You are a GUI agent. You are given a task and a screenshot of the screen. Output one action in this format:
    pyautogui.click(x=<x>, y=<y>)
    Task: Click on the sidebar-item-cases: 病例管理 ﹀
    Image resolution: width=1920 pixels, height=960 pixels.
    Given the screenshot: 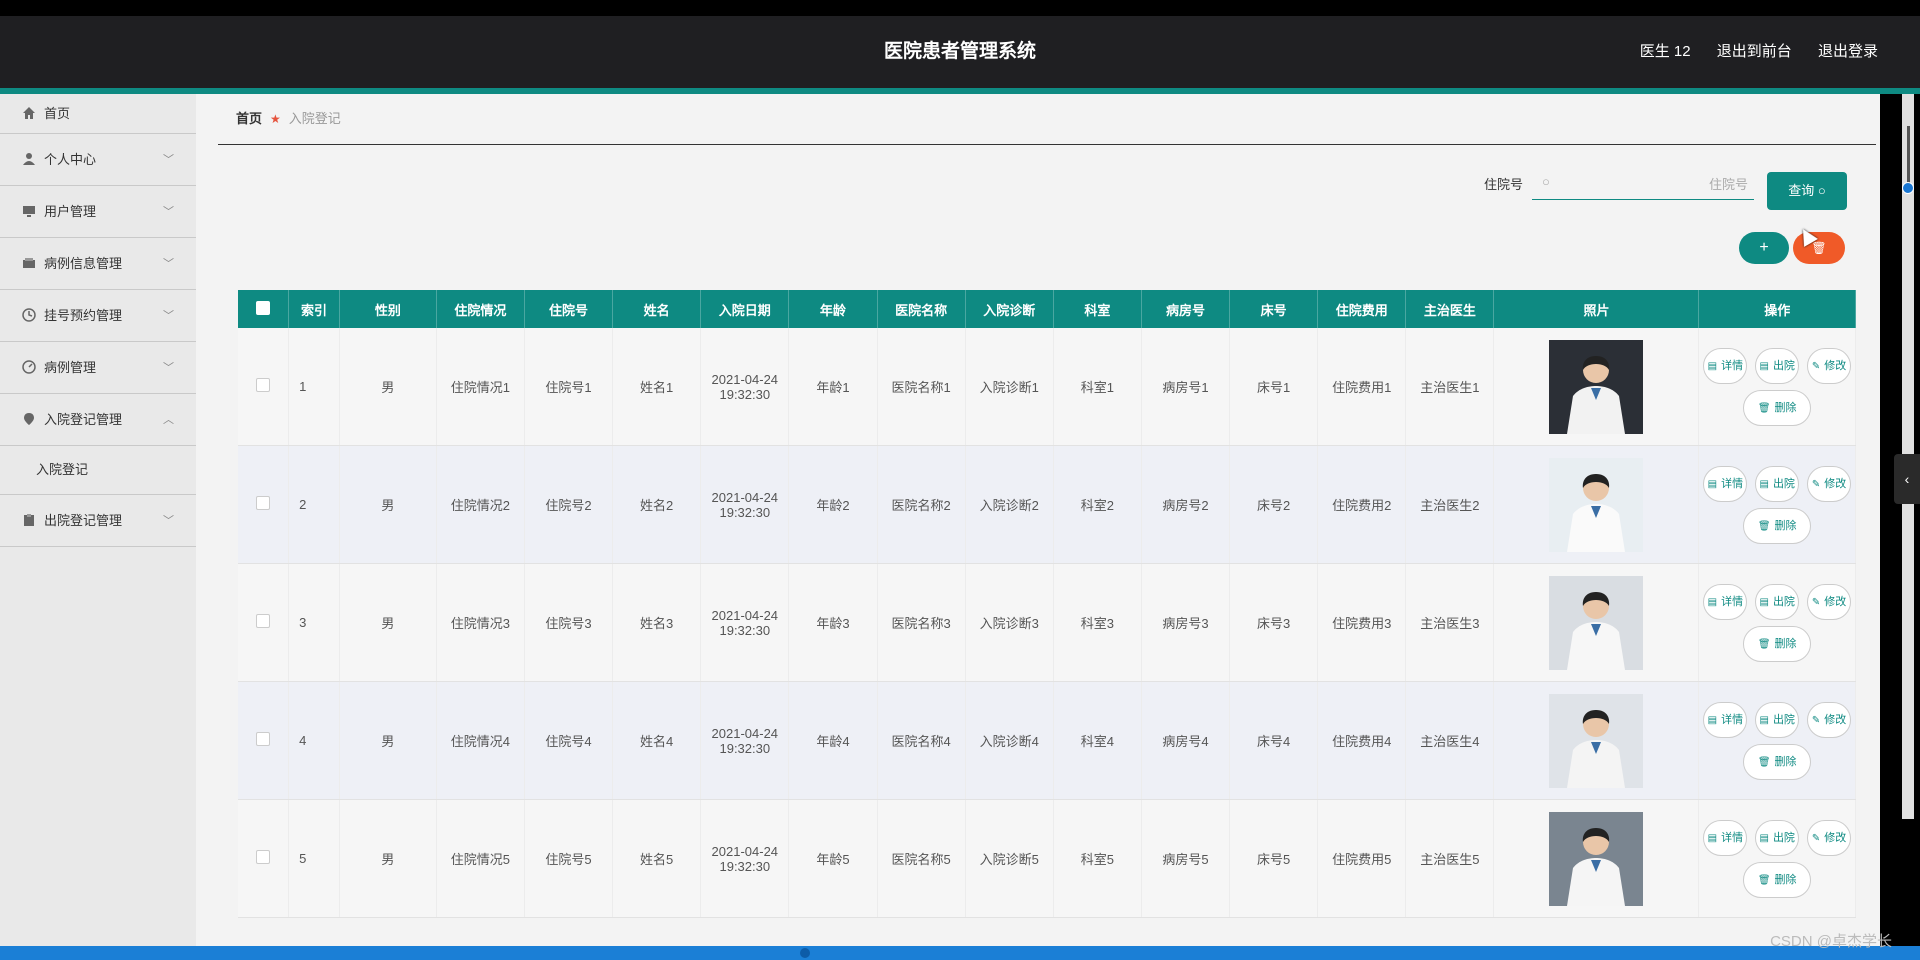 What is the action you would take?
    pyautogui.click(x=98, y=368)
    